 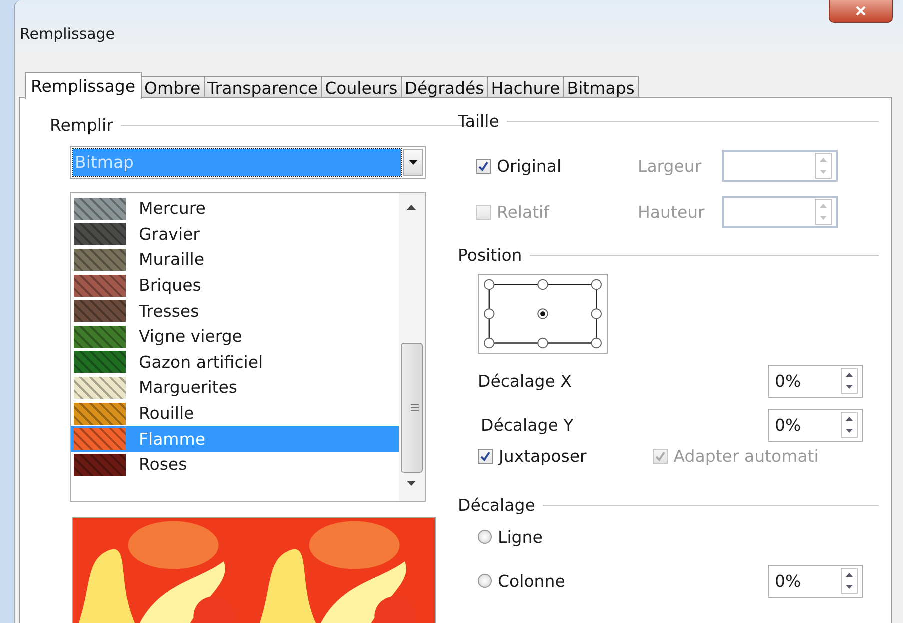 I want to click on close-button, so click(x=861, y=11).